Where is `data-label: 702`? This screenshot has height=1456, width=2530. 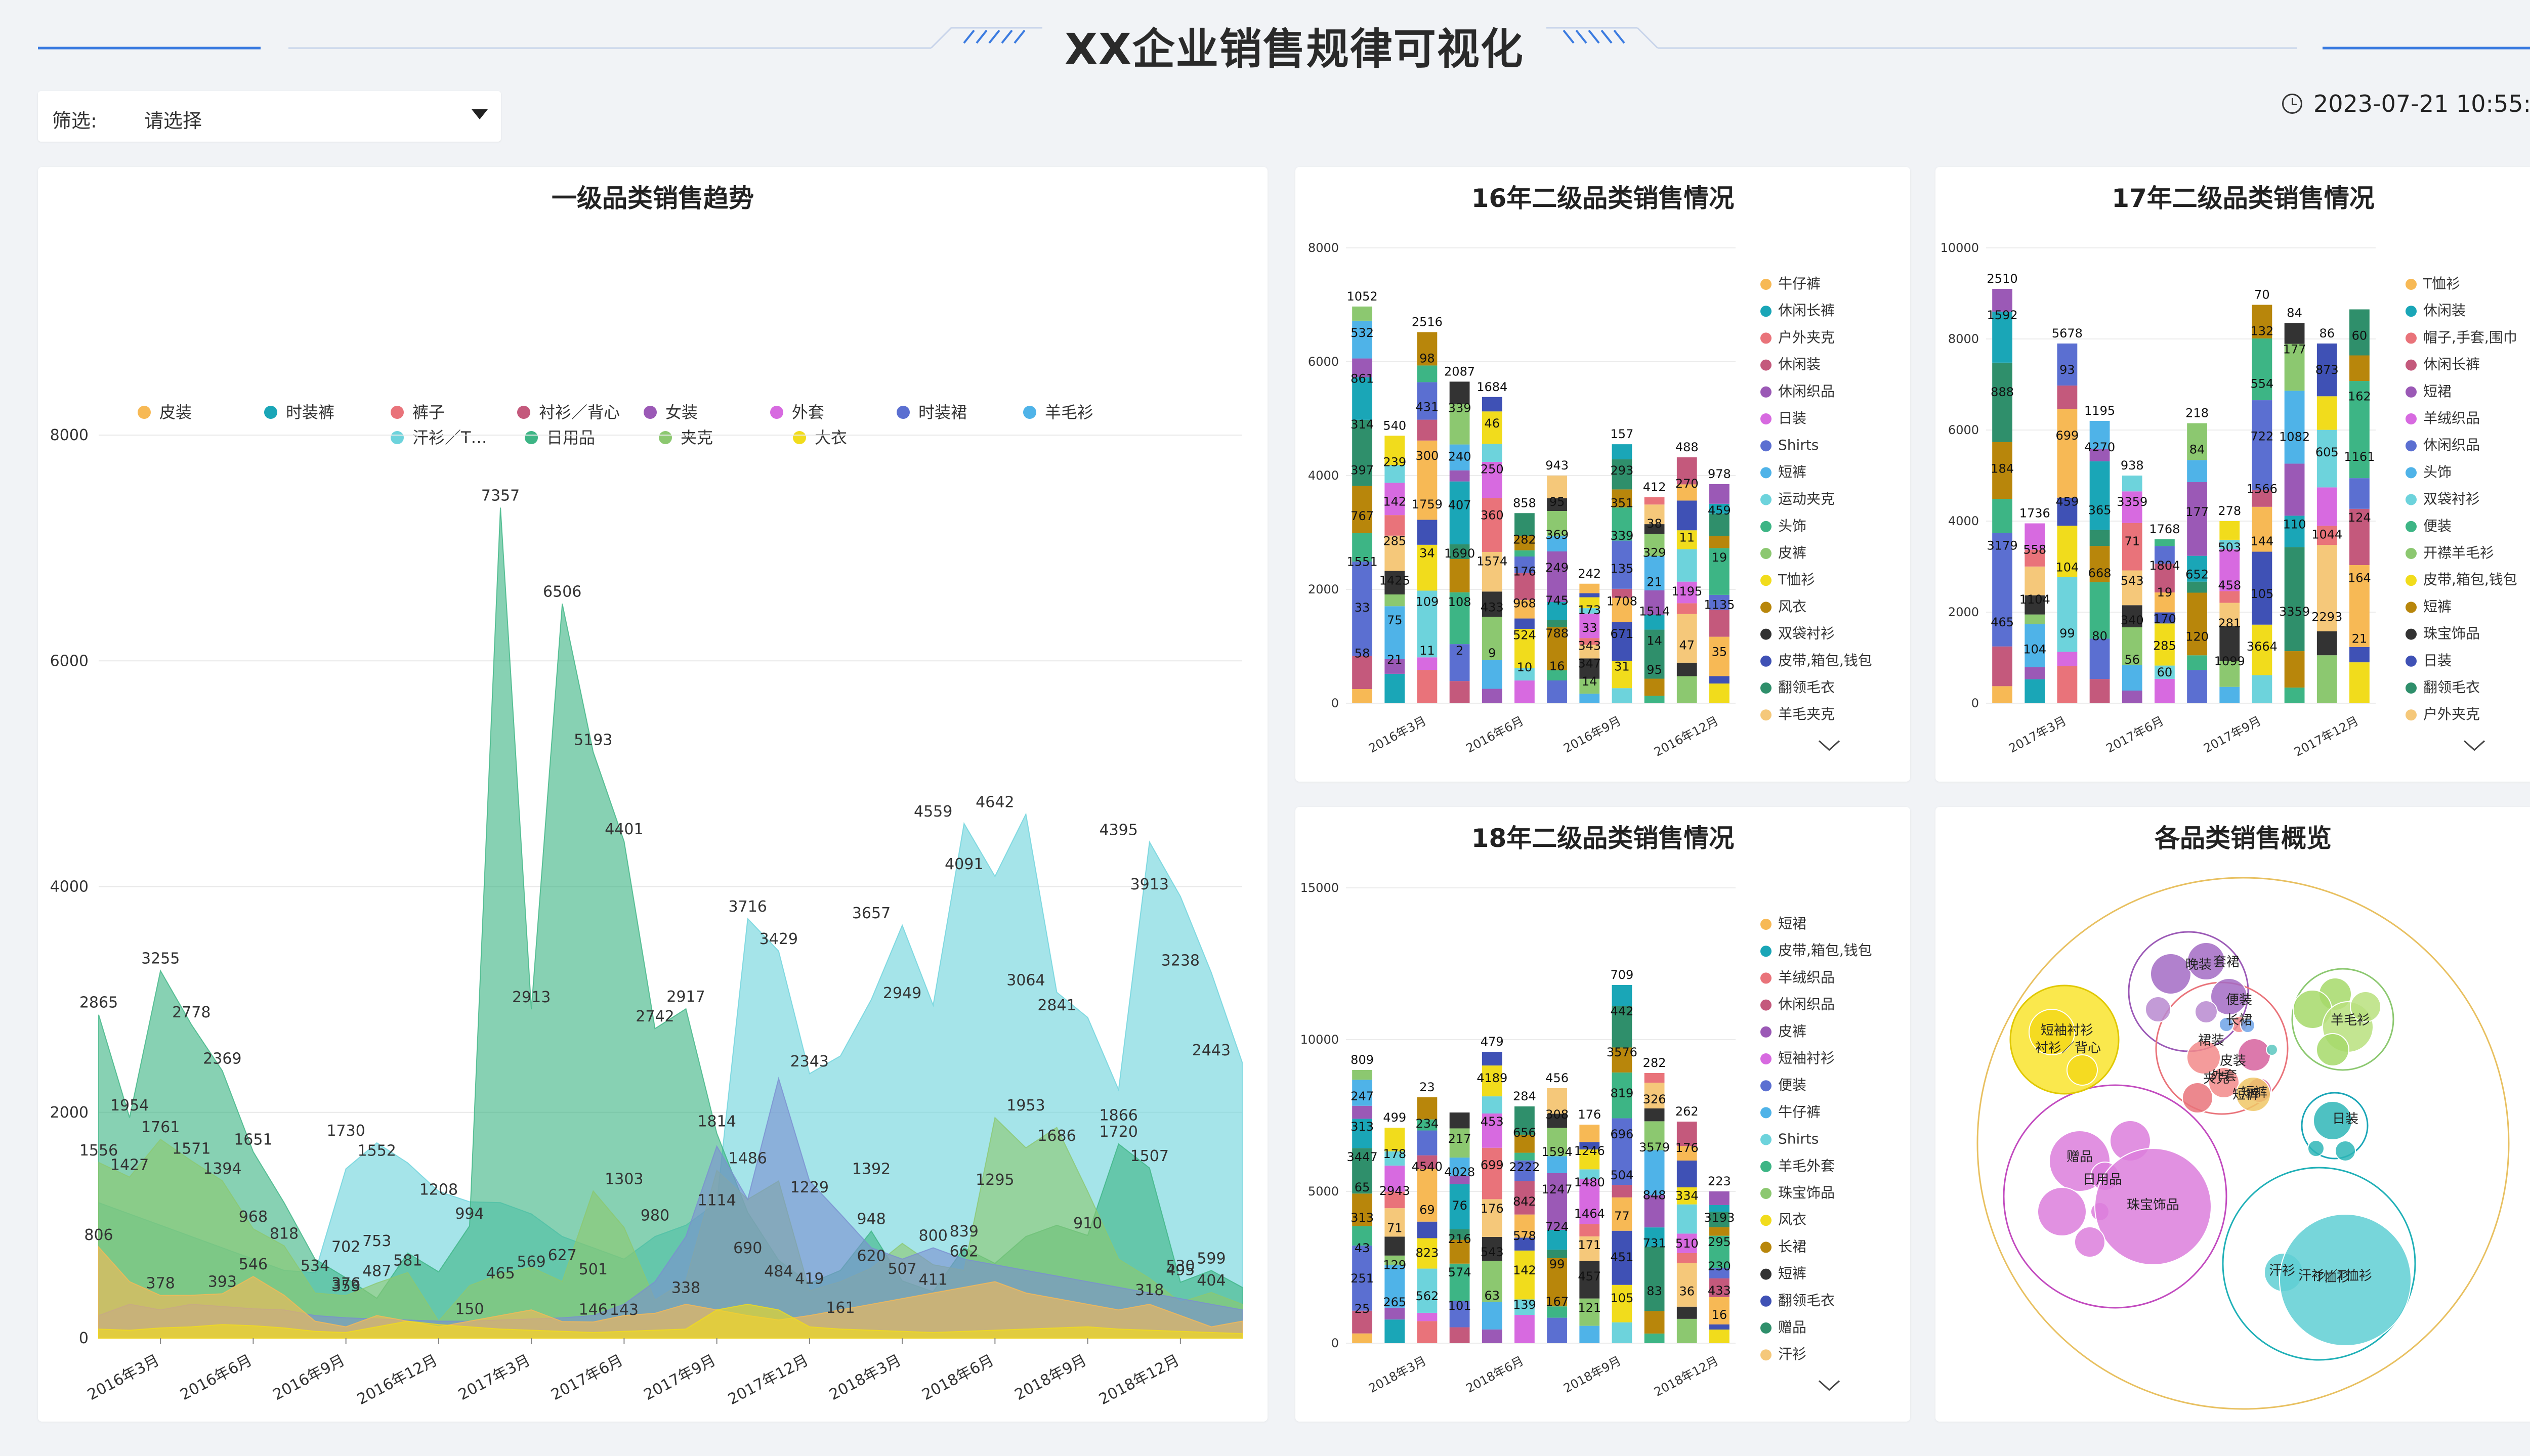 data-label: 702 is located at coordinates (345, 1247).